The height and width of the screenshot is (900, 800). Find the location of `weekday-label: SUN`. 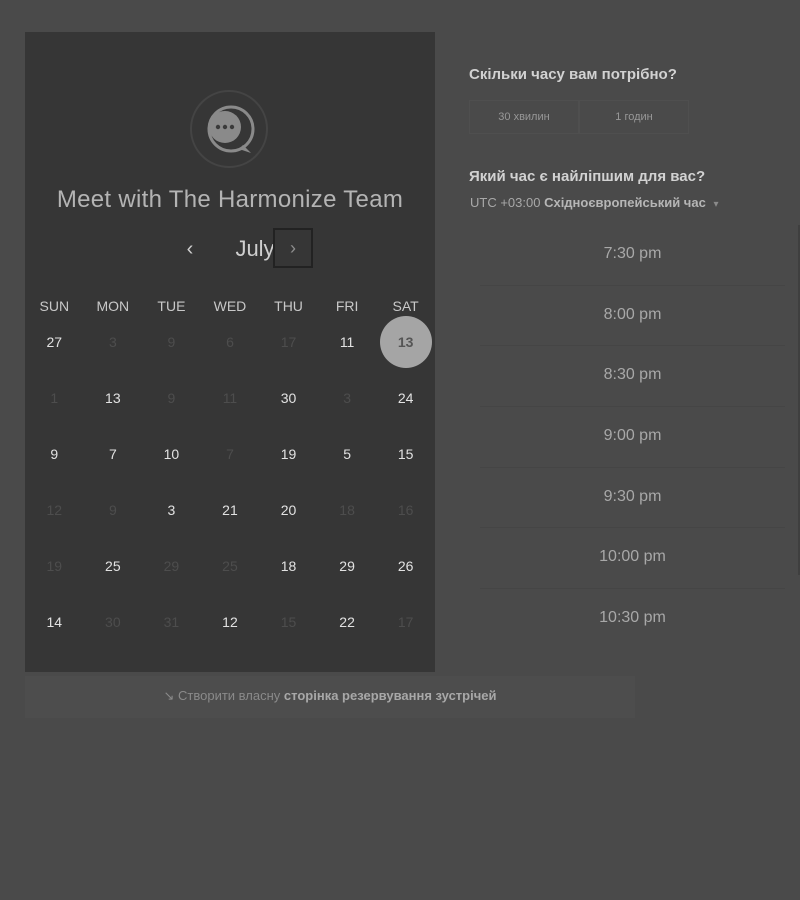

weekday-label: SUN is located at coordinates (54, 306).